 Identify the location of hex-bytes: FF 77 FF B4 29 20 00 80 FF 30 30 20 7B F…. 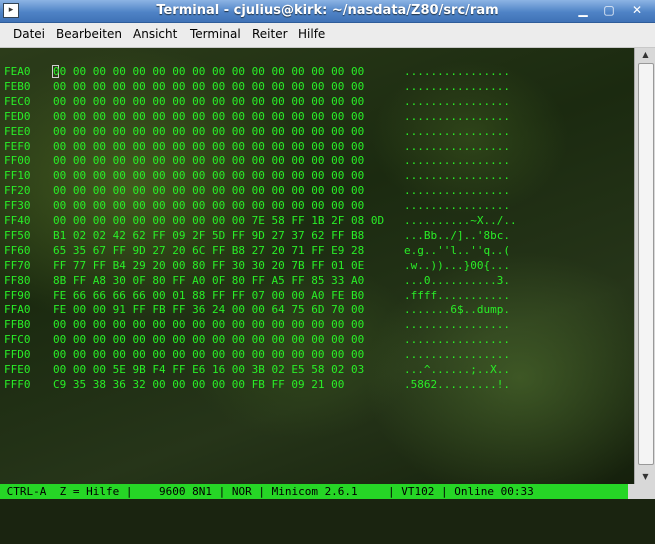
(209, 265).